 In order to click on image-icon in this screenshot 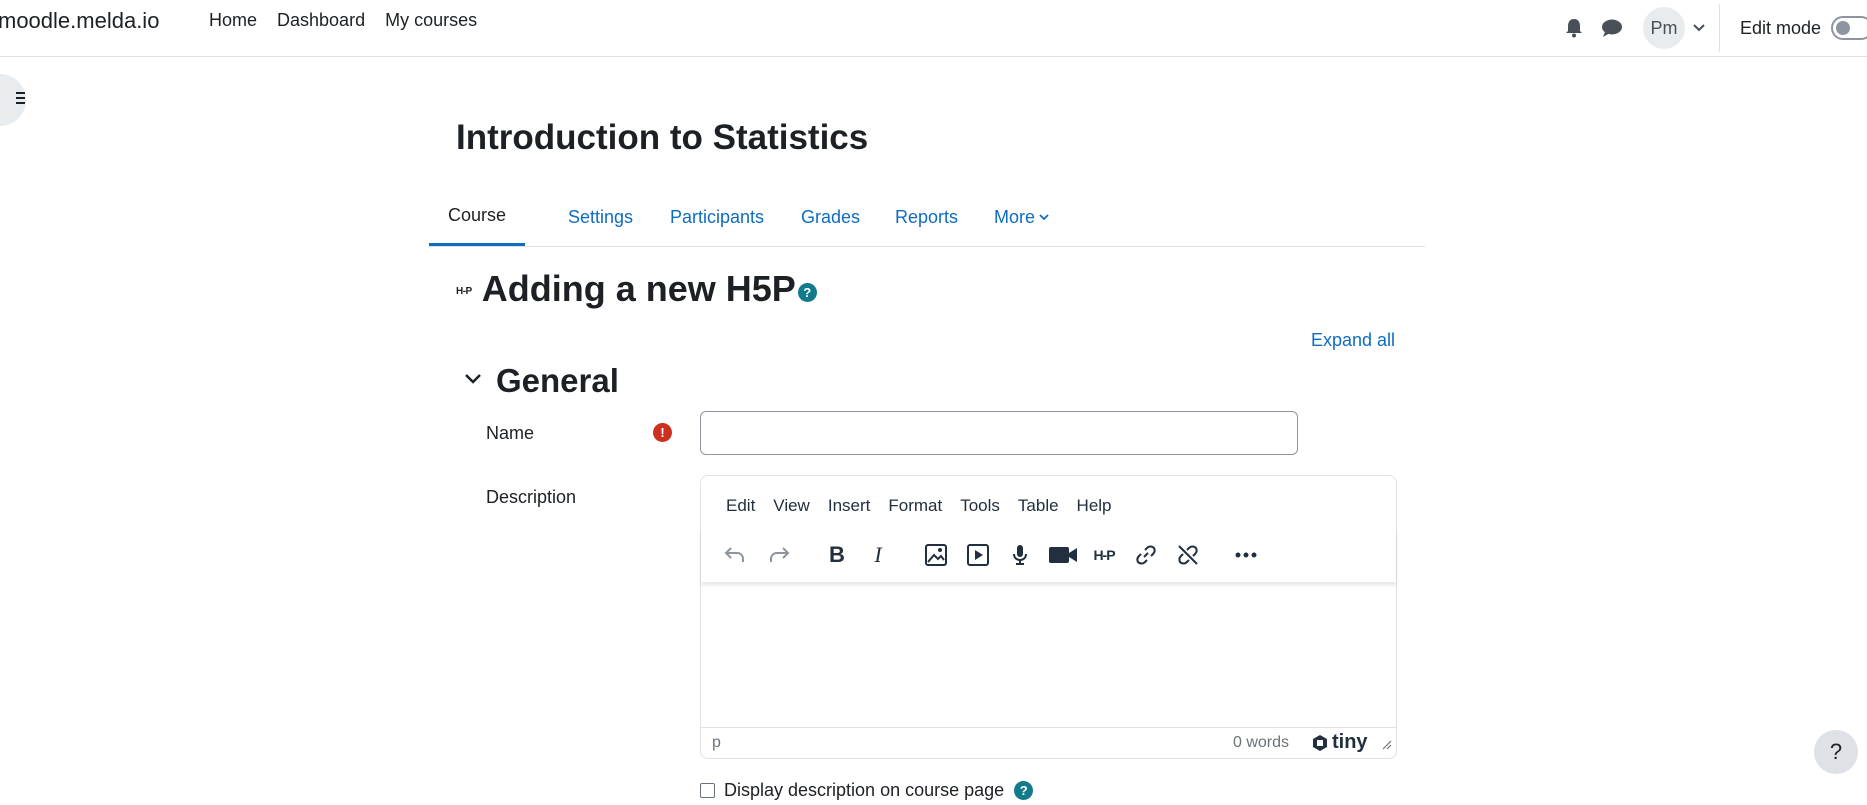, I will do `click(936, 555)`.